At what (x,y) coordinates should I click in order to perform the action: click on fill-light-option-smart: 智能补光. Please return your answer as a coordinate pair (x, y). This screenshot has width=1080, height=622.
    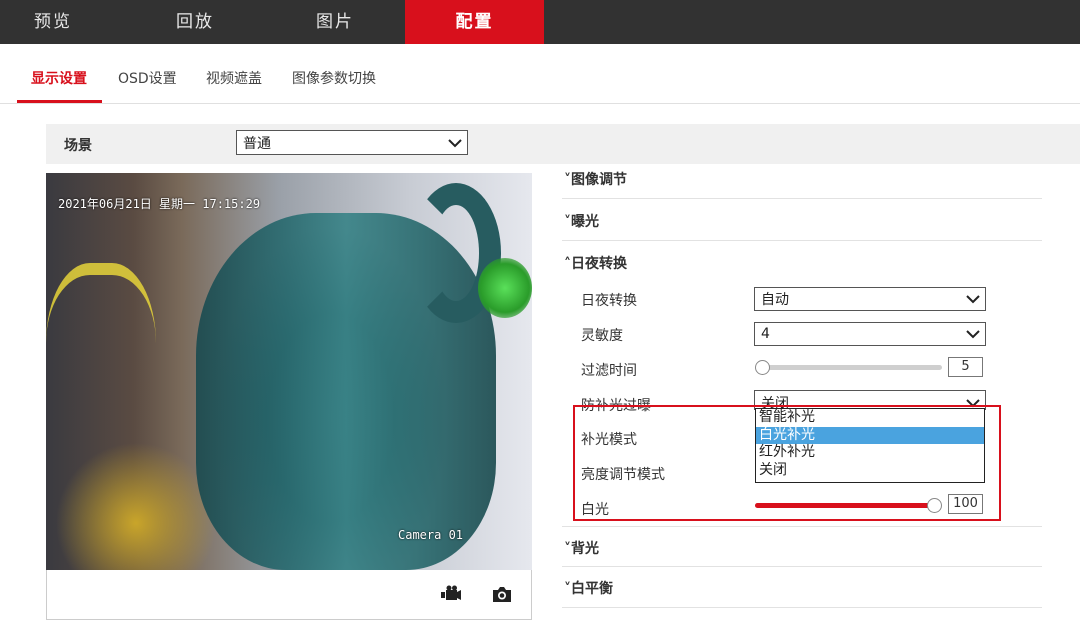
    Looking at the image, I should click on (870, 418).